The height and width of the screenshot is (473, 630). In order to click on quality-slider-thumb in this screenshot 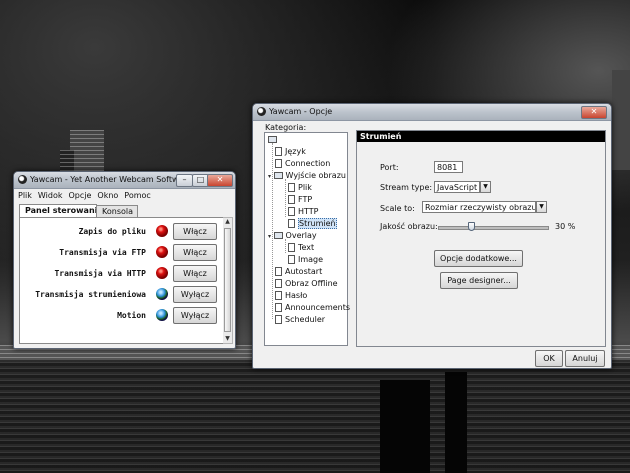, I will do `click(471, 226)`.